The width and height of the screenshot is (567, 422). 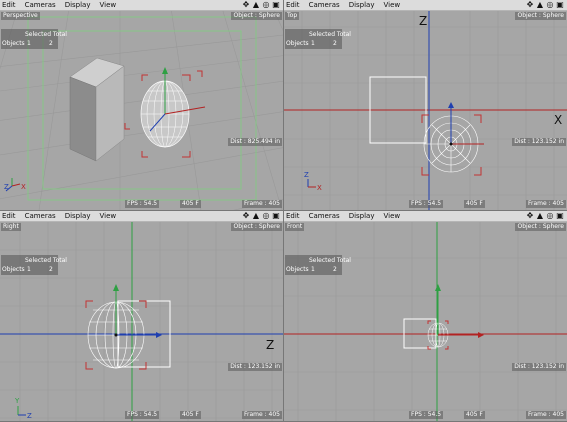 I want to click on view-name: Right, so click(x=11, y=227).